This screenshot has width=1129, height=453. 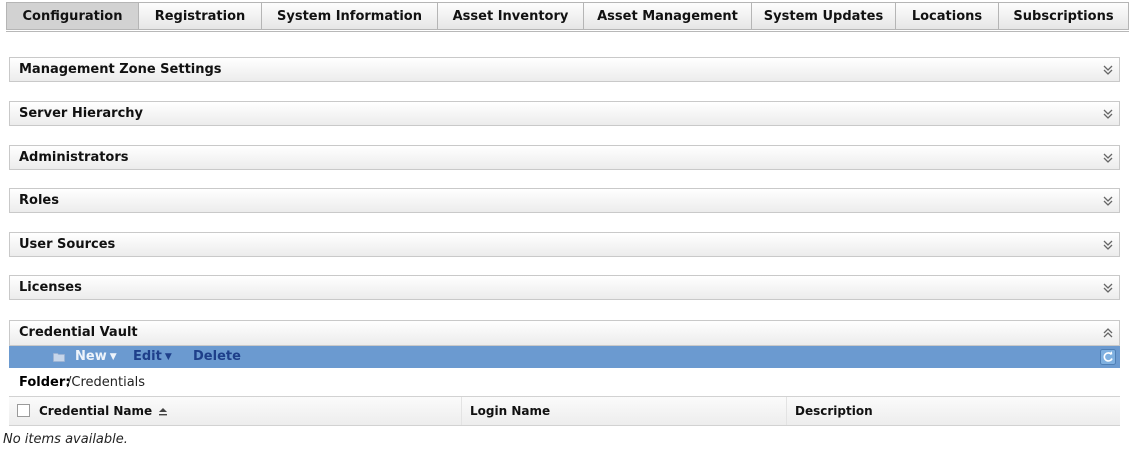 I want to click on tab-subscriptions: Subscriptions, so click(x=1064, y=16).